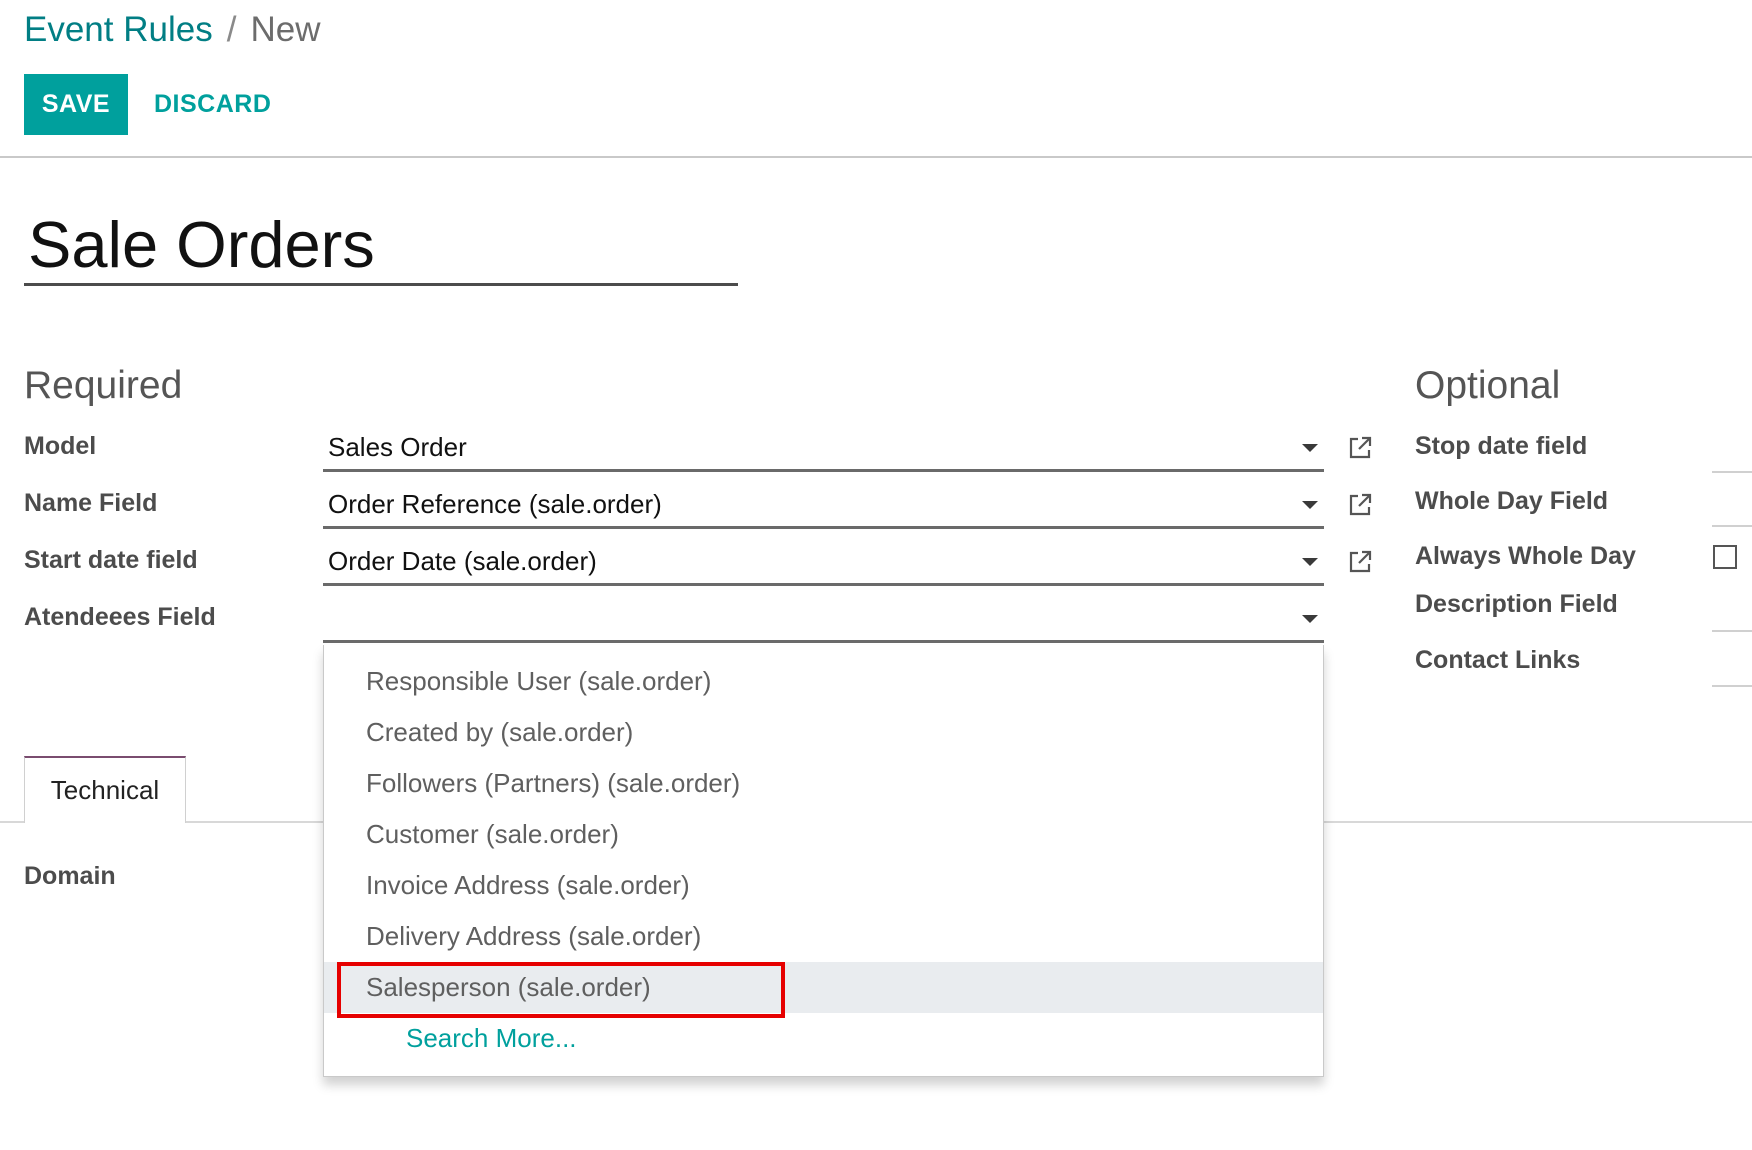 The image size is (1752, 1150). Describe the element at coordinates (561, 990) in the screenshot. I see `highlight-annotation` at that location.